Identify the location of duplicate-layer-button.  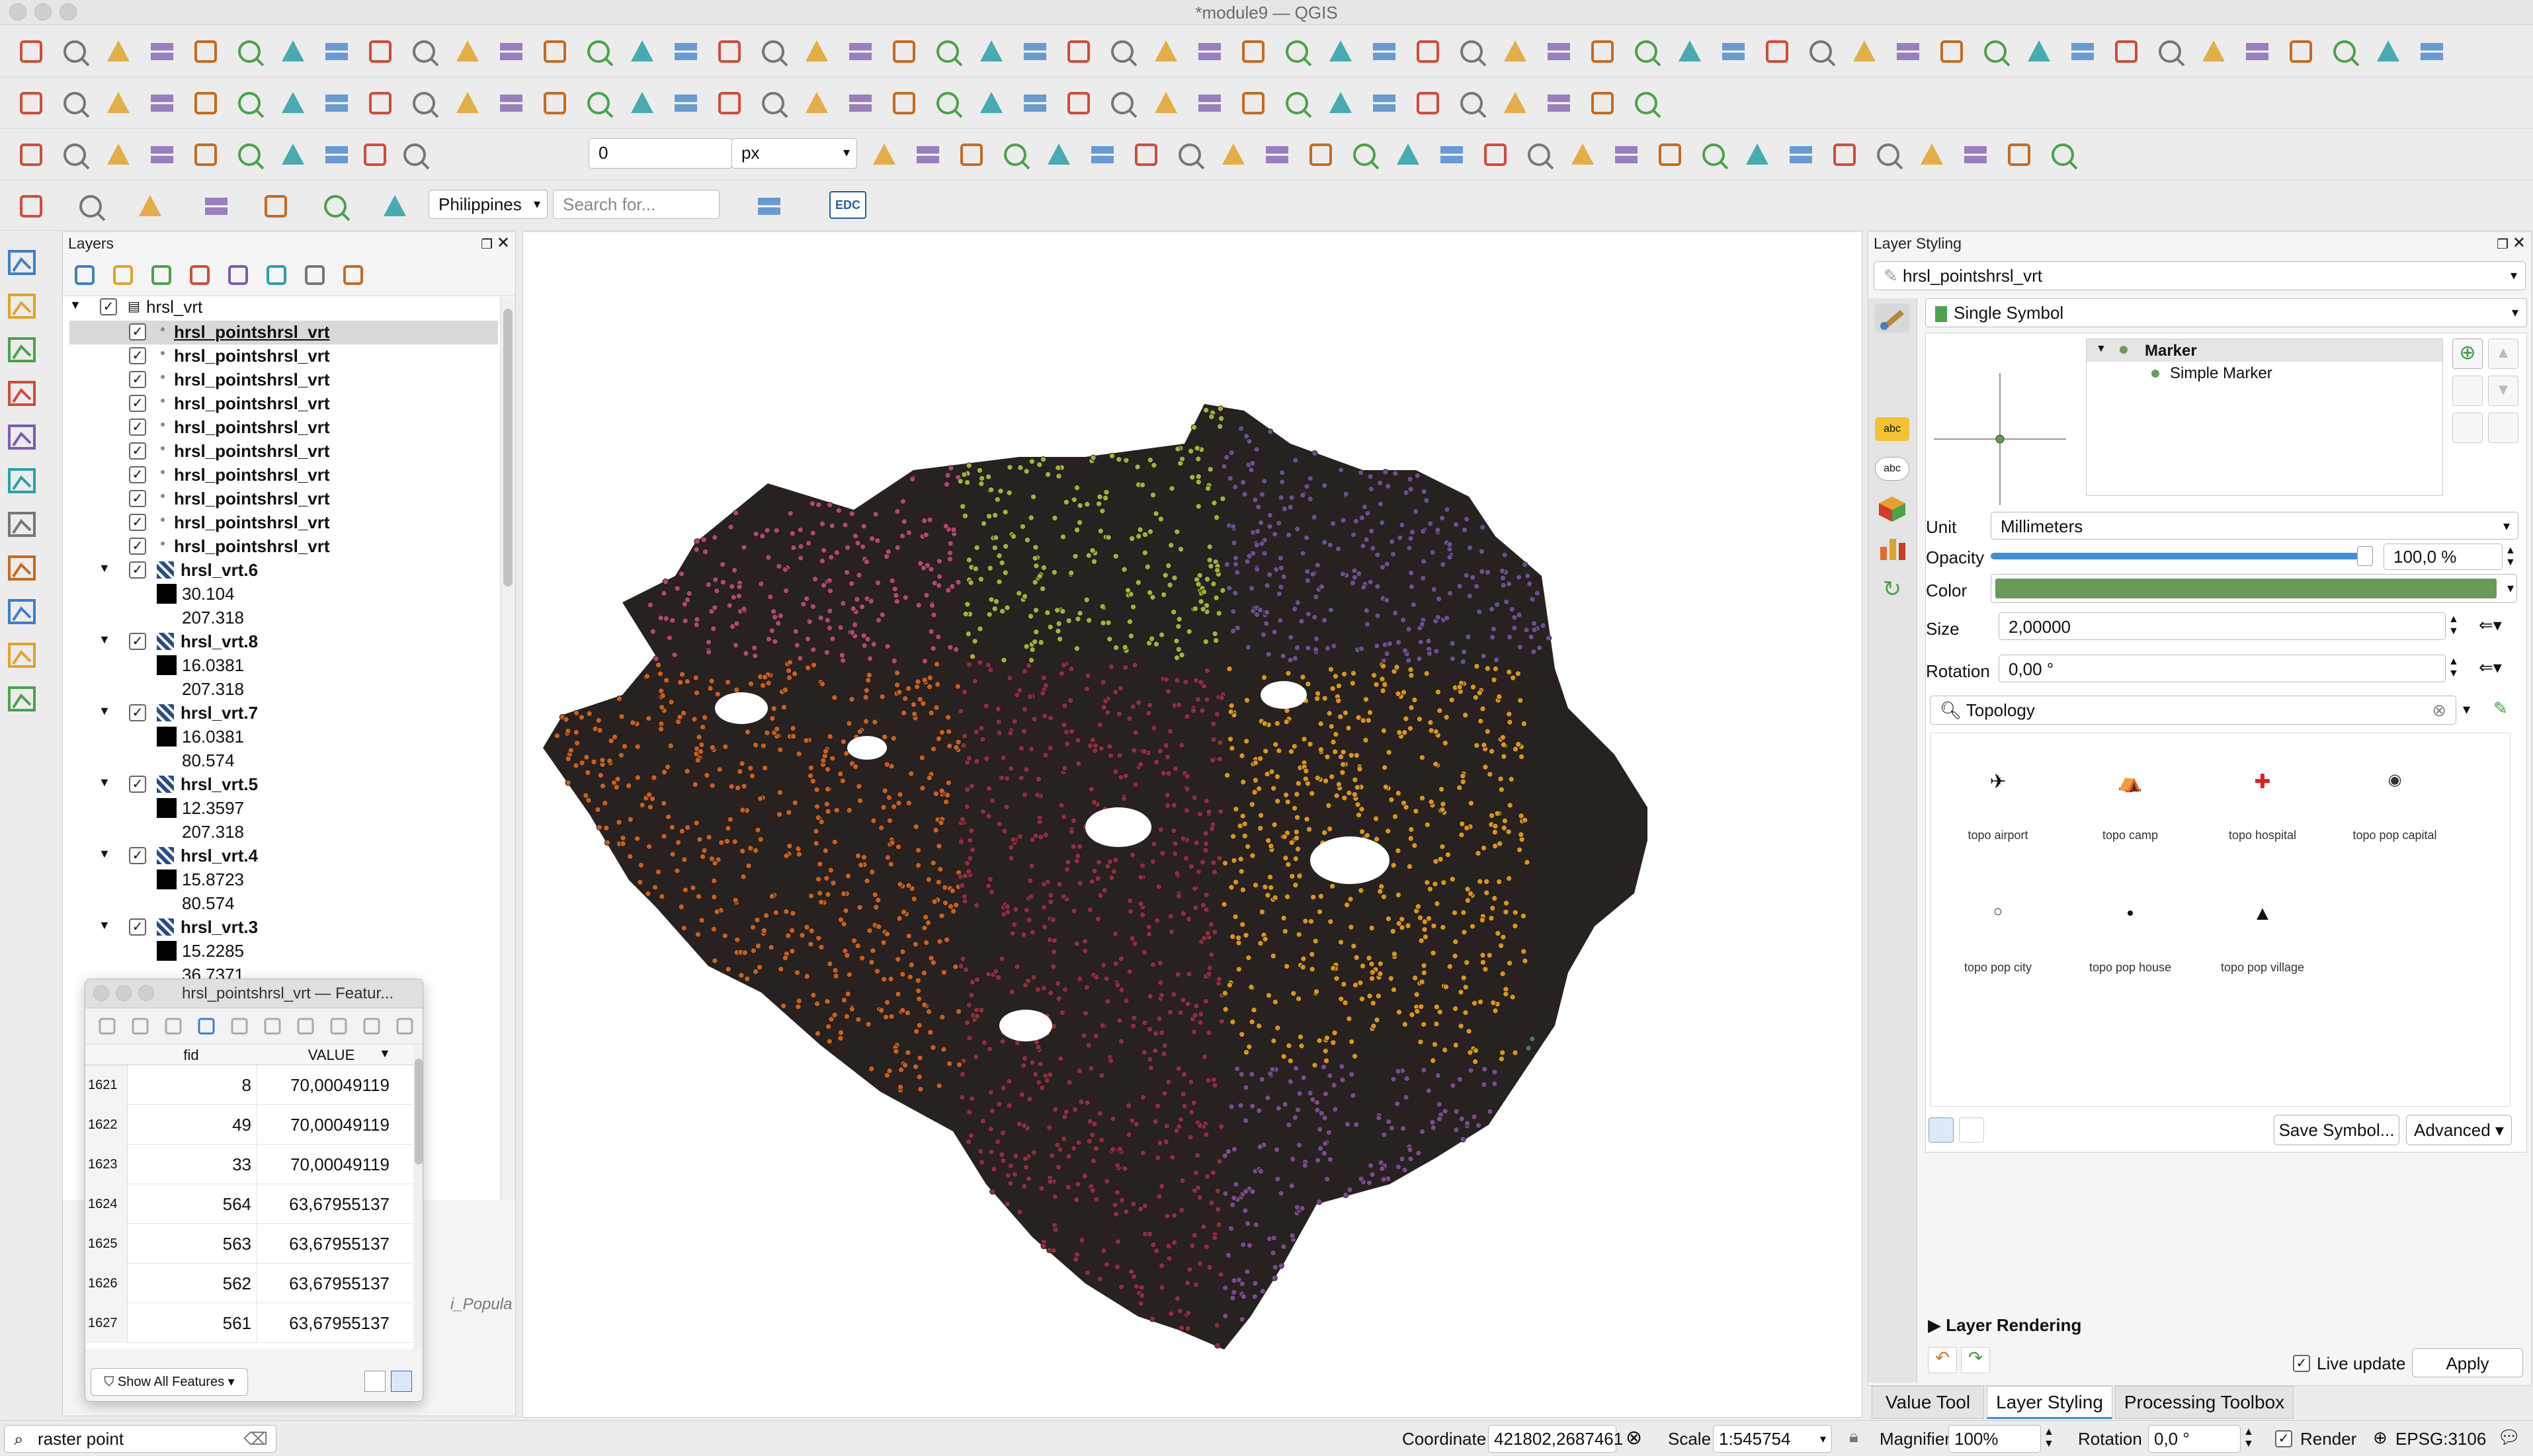
(2467, 428).